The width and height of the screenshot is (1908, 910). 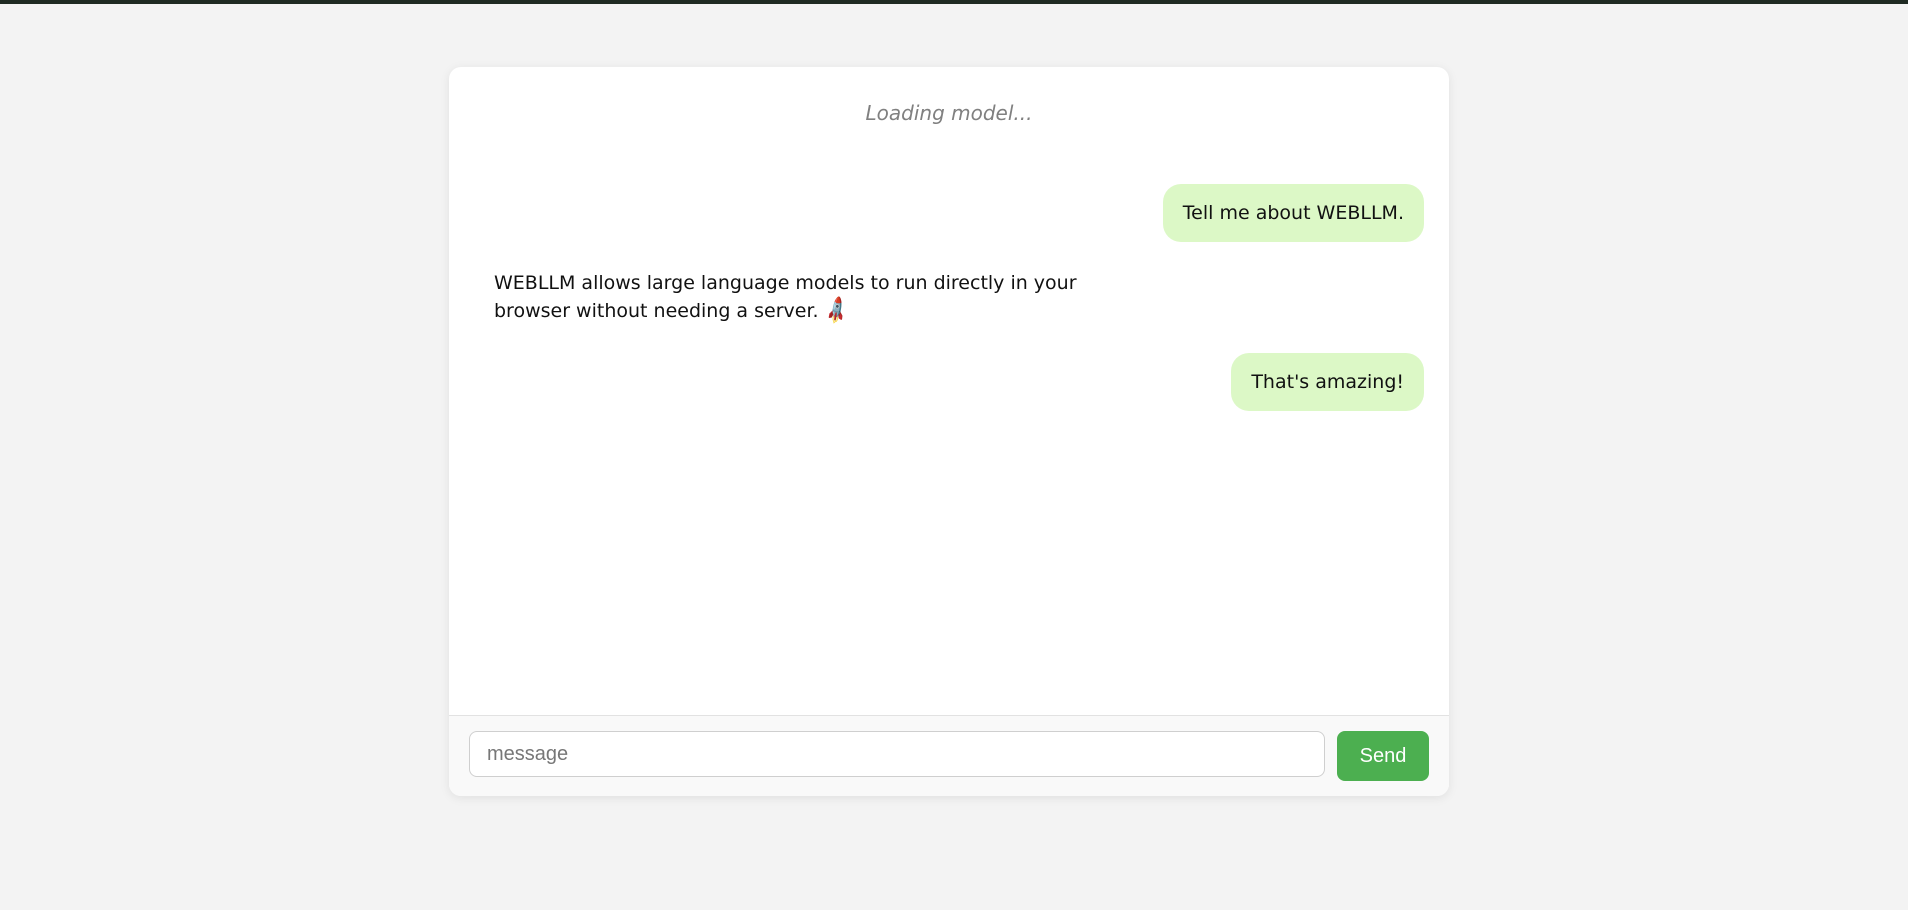 What do you see at coordinates (1327, 382) in the screenshot?
I see `user-message: That's amazing!` at bounding box center [1327, 382].